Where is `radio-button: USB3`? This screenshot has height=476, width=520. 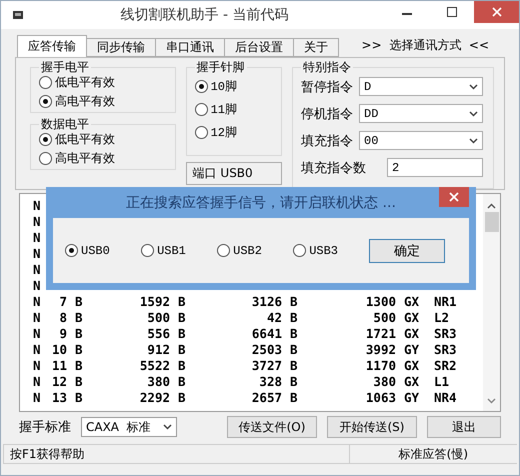 radio-button: USB3 is located at coordinates (331, 250).